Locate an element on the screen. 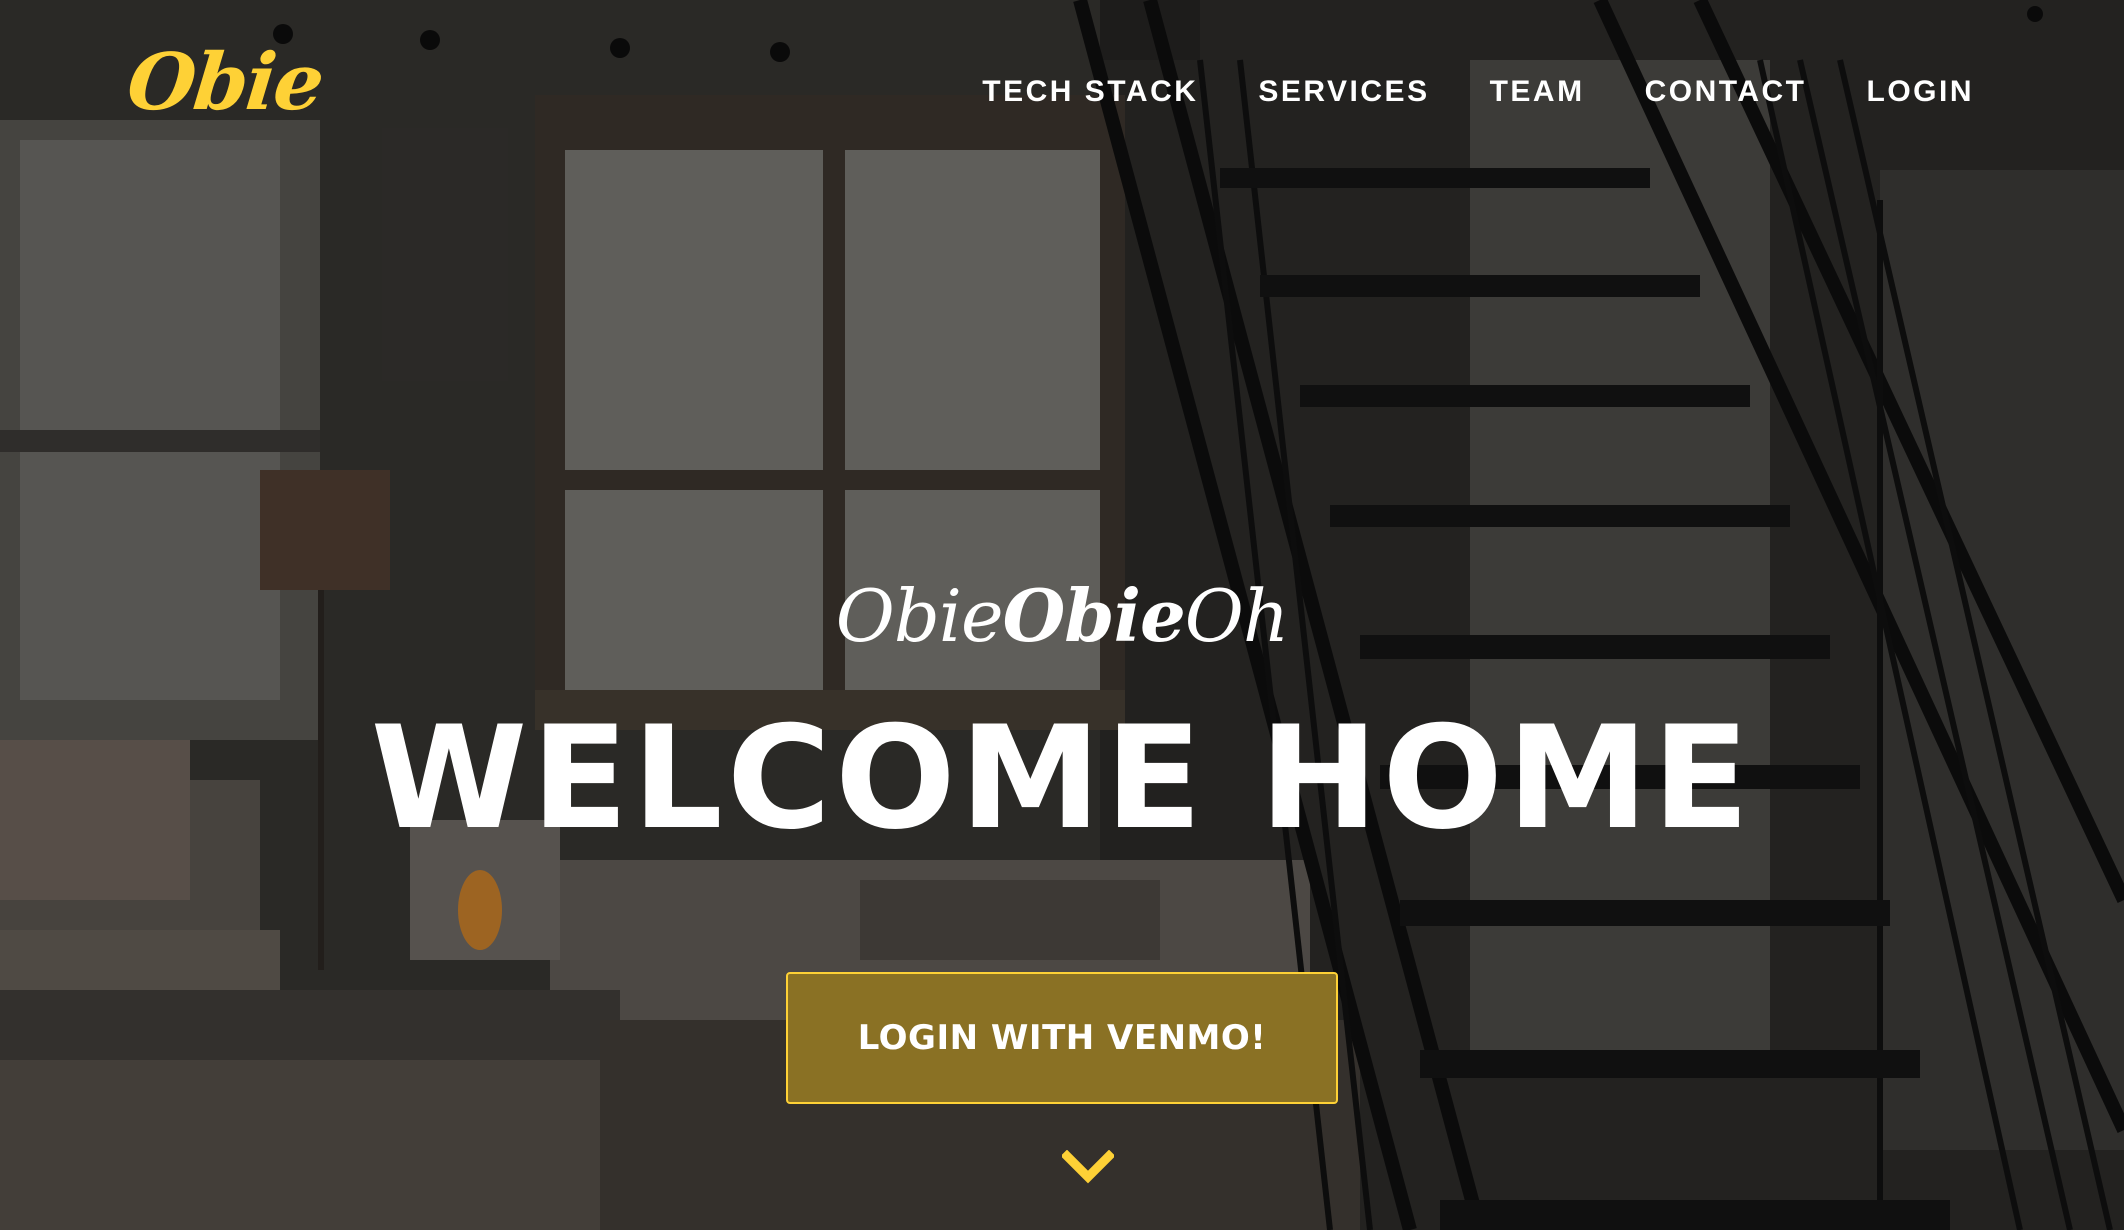 The width and height of the screenshot is (2124, 1230). subheading-part-1: Obie is located at coordinates (919, 616).